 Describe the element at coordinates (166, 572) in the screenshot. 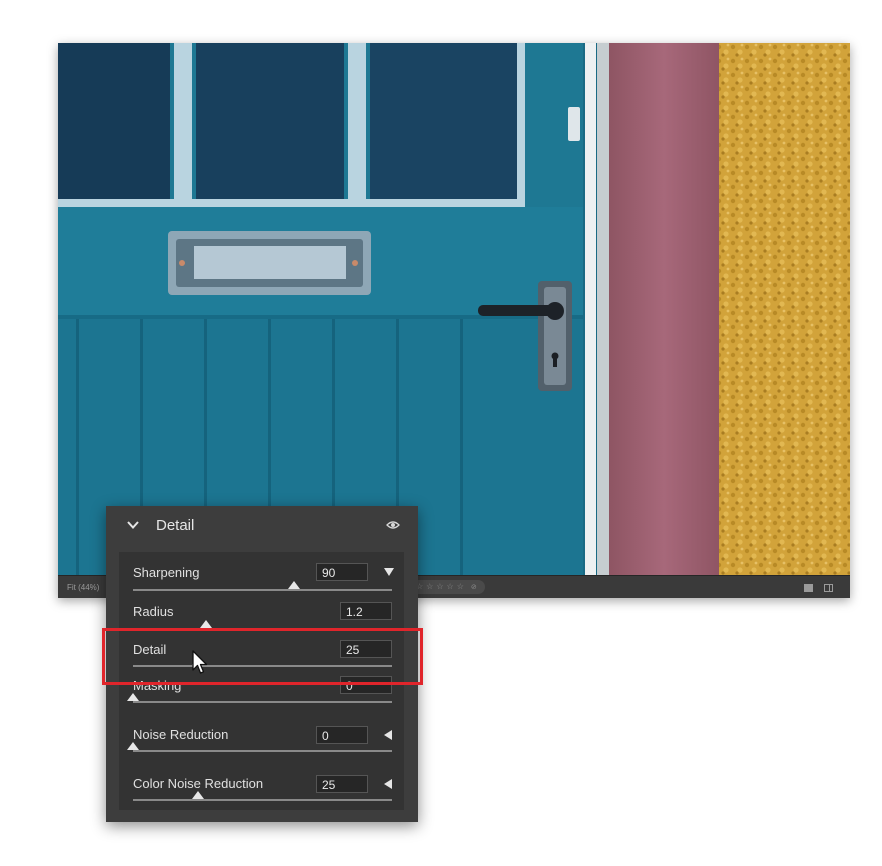

I see `sharpening-label: Sharpening` at that location.